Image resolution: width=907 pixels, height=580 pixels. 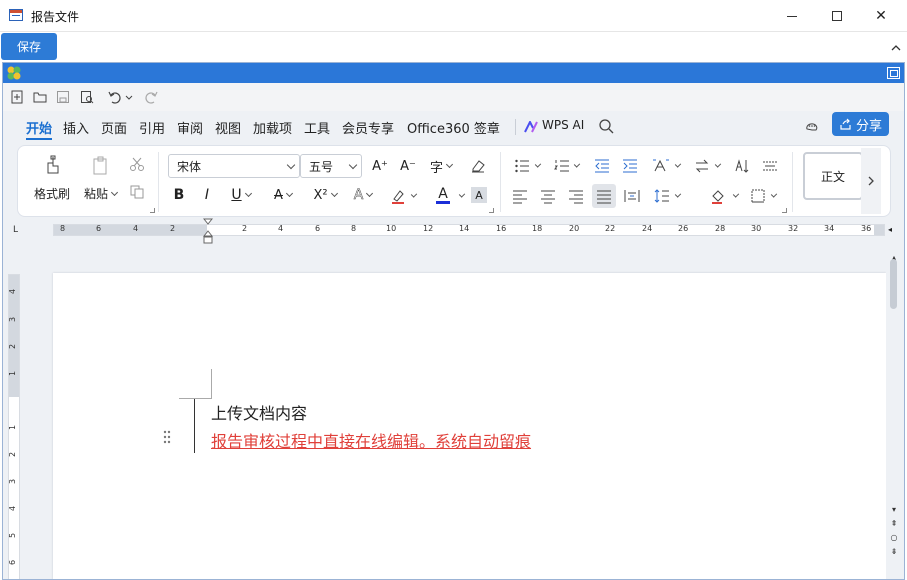 I want to click on tab-references: 引用, so click(x=152, y=127).